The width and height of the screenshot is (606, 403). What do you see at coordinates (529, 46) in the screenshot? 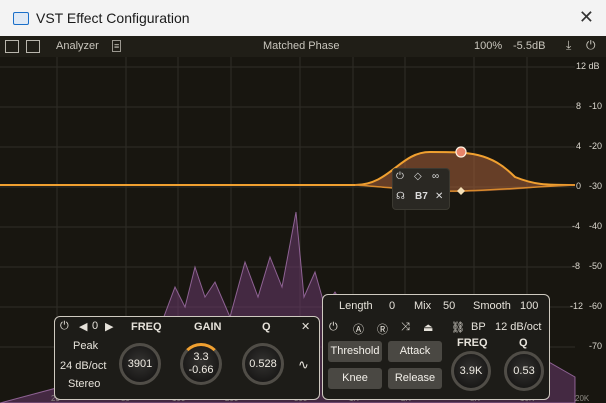
I see `output-gain: -5.5dB` at bounding box center [529, 46].